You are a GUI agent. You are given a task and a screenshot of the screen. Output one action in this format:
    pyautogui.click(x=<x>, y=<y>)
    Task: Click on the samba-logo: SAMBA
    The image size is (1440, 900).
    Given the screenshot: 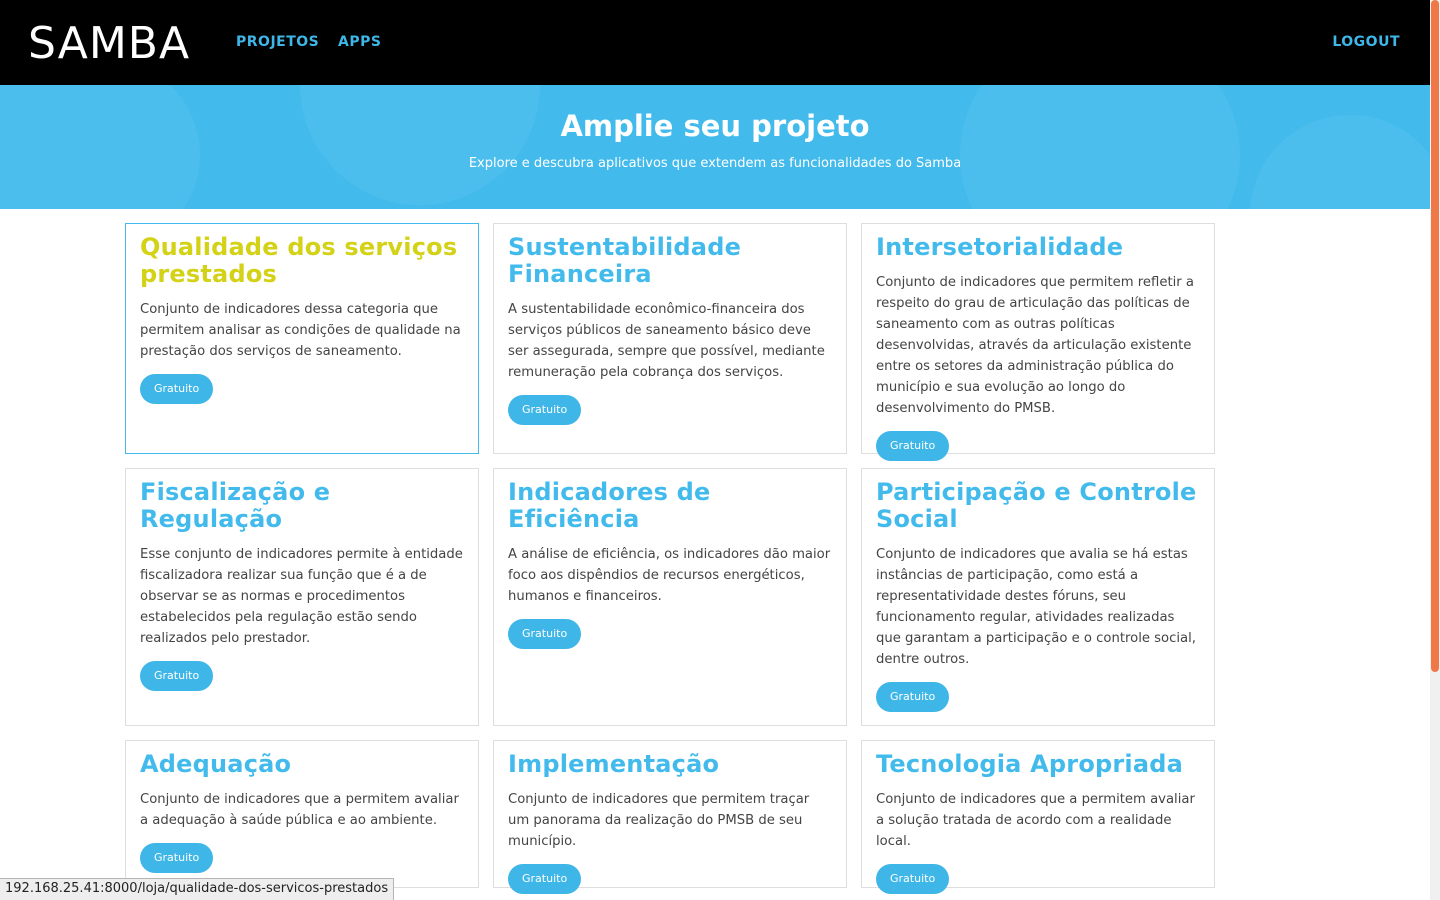 What is the action you would take?
    pyautogui.click(x=109, y=44)
    